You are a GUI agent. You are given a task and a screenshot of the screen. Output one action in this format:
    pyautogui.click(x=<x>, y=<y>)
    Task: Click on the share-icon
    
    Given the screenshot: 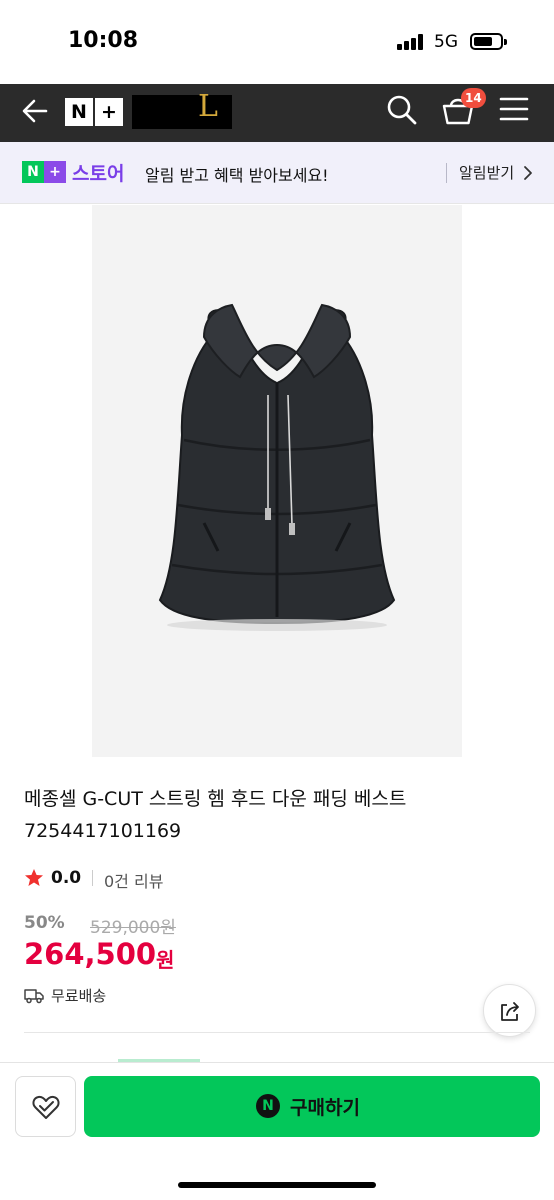 What is the action you would take?
    pyautogui.click(x=510, y=1011)
    